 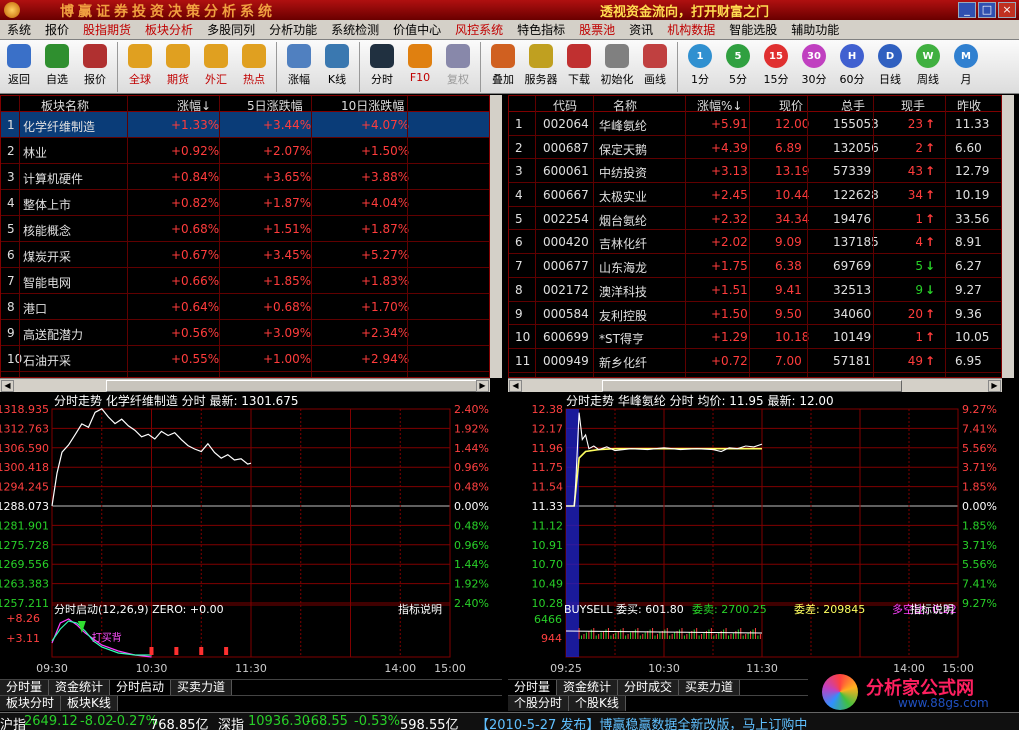 What do you see at coordinates (753, 30) in the screenshot?
I see `menu-item-13: 智能选股` at bounding box center [753, 30].